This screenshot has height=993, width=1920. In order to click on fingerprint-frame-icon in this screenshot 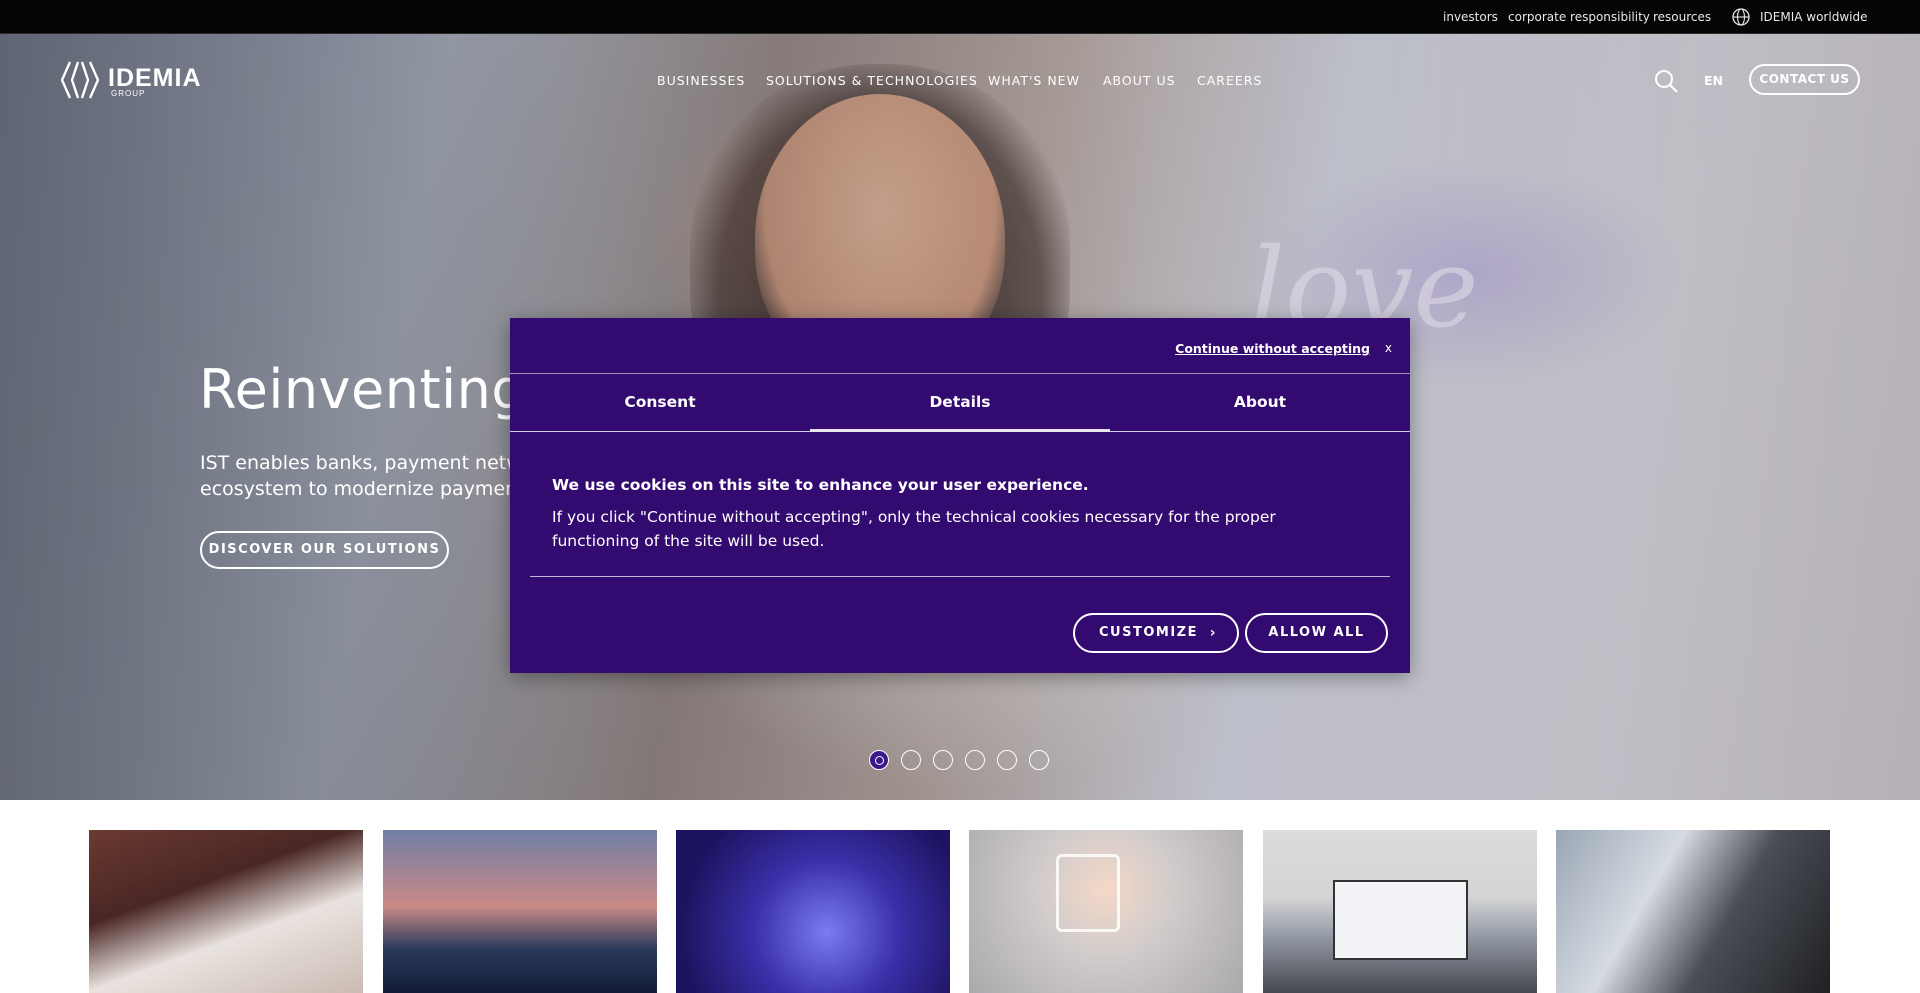, I will do `click(1088, 893)`.